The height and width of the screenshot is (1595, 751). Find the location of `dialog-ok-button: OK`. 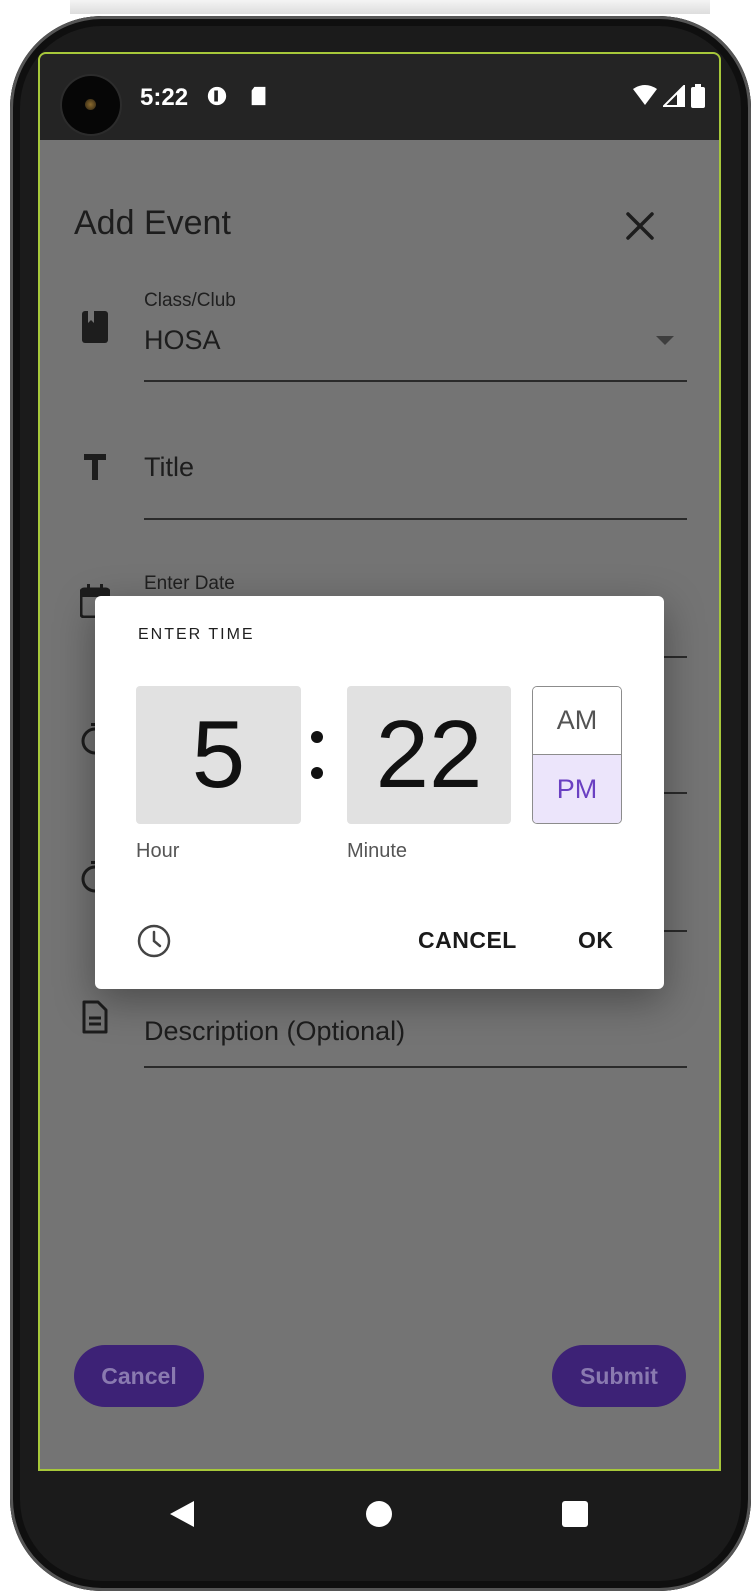

dialog-ok-button: OK is located at coordinates (596, 940).